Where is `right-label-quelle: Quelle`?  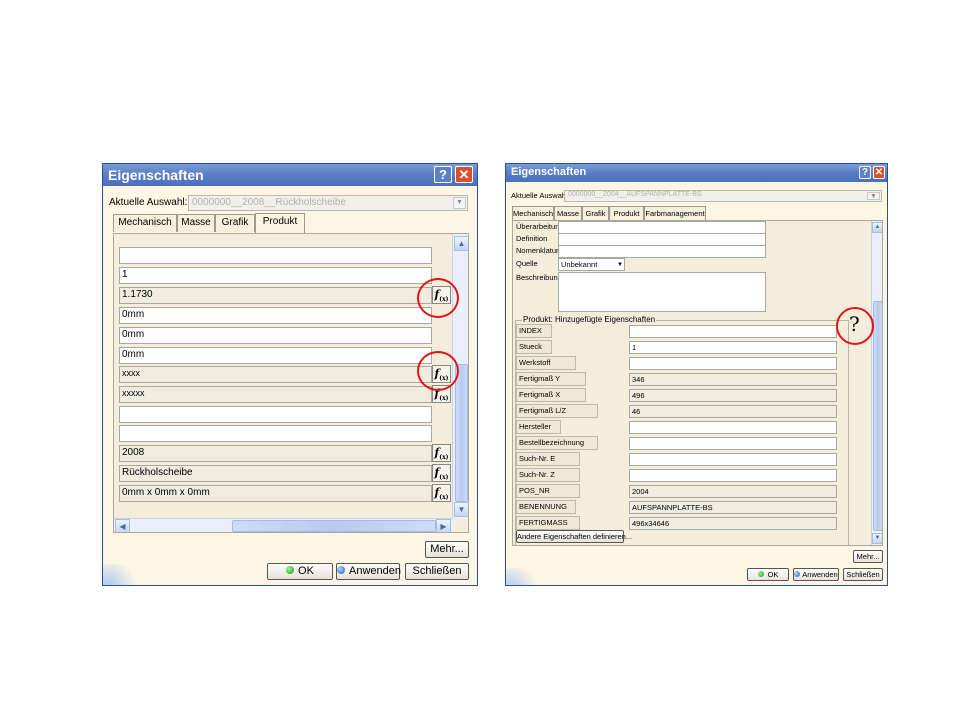 right-label-quelle: Quelle is located at coordinates (527, 263).